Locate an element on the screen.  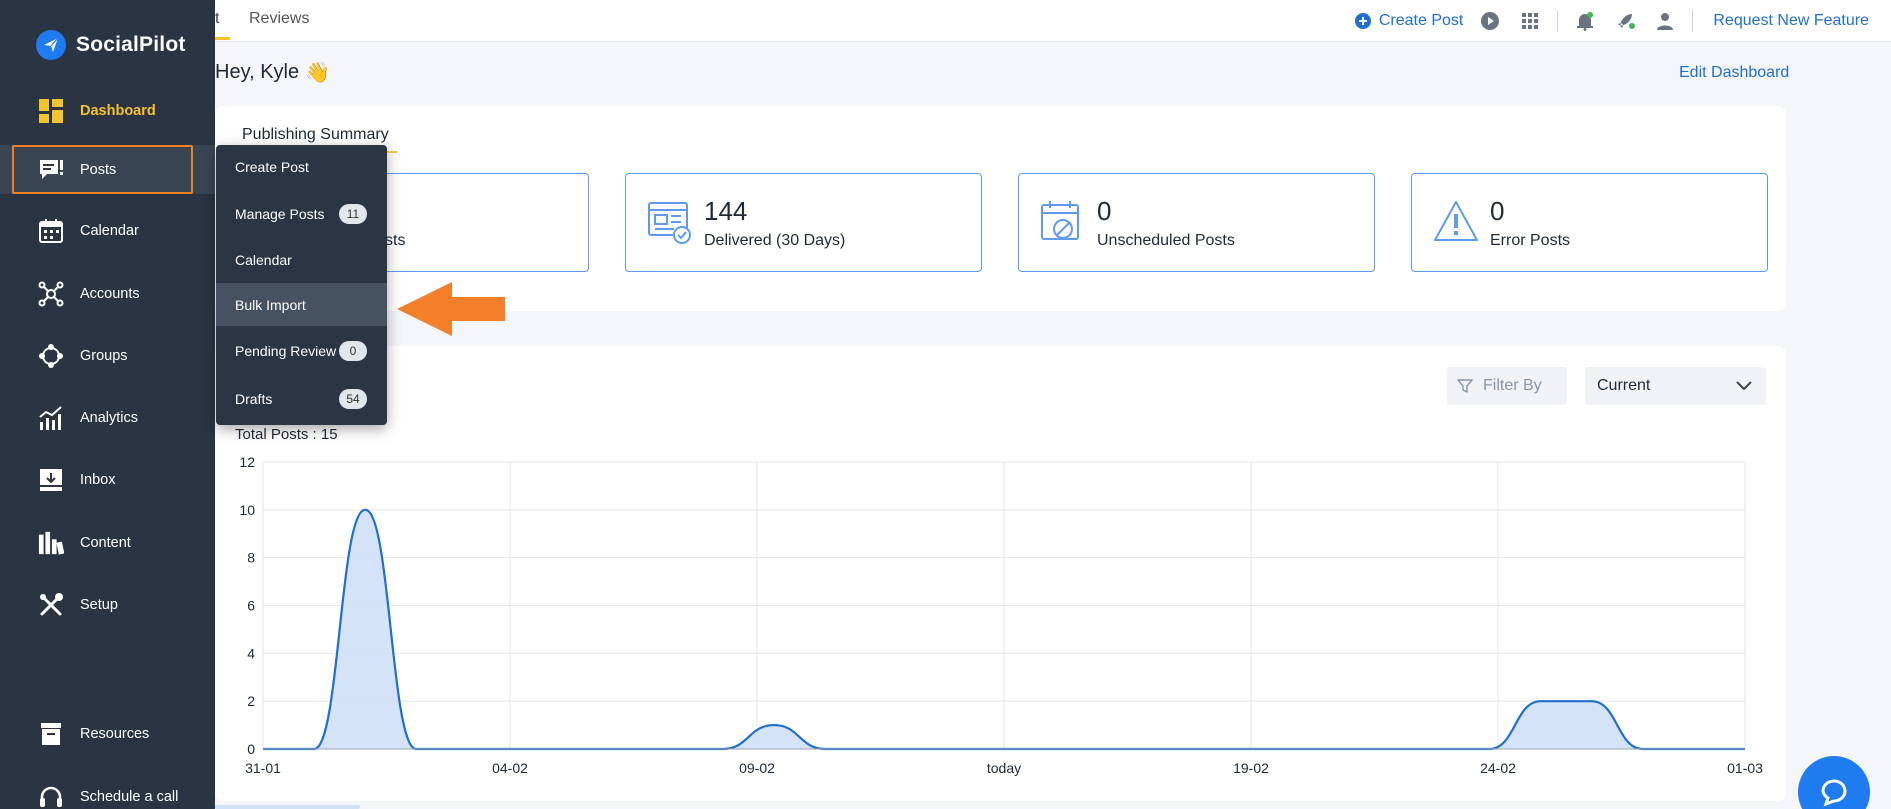
submenu-item-label: Manage Posts is located at coordinates (280, 213).